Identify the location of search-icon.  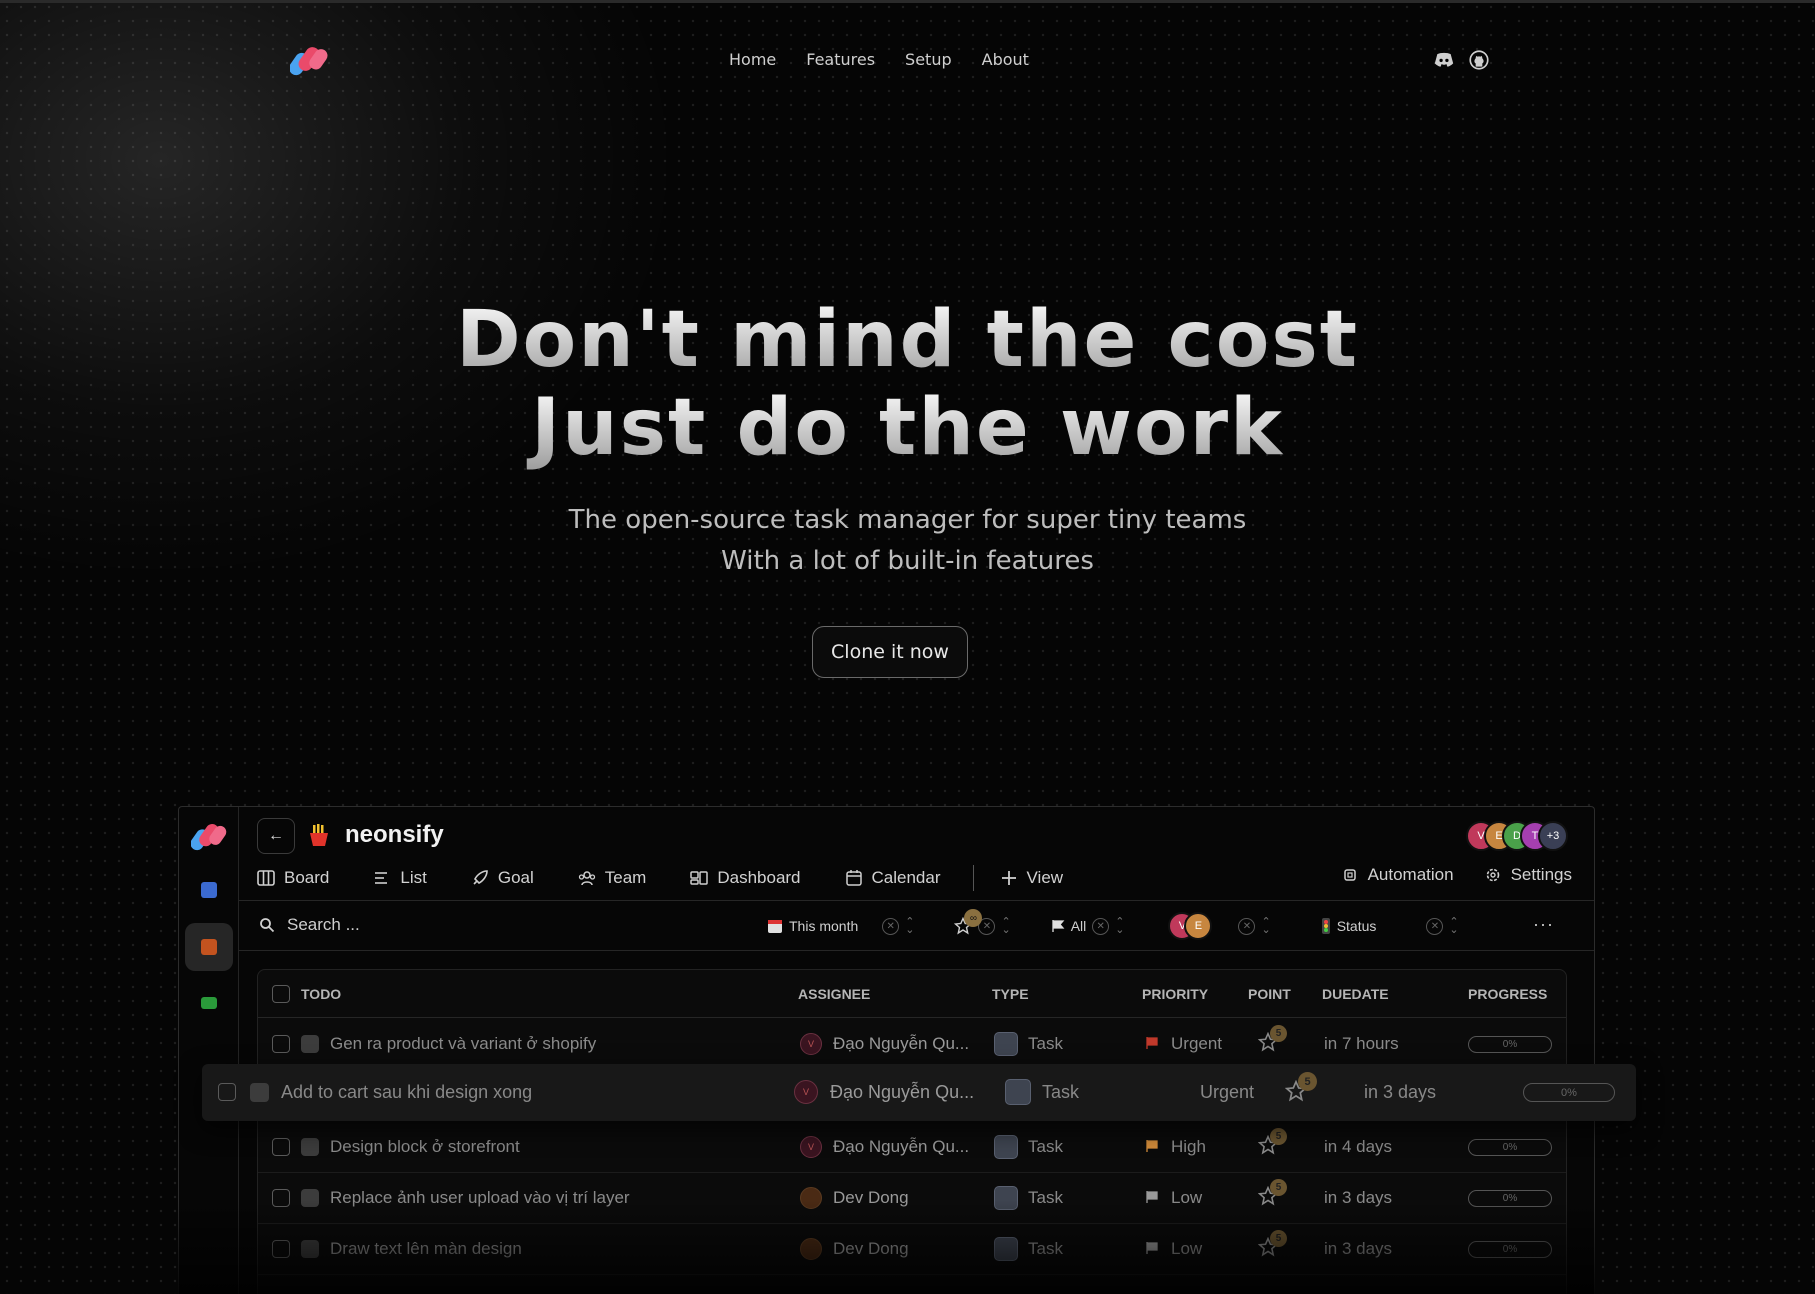
(267, 925).